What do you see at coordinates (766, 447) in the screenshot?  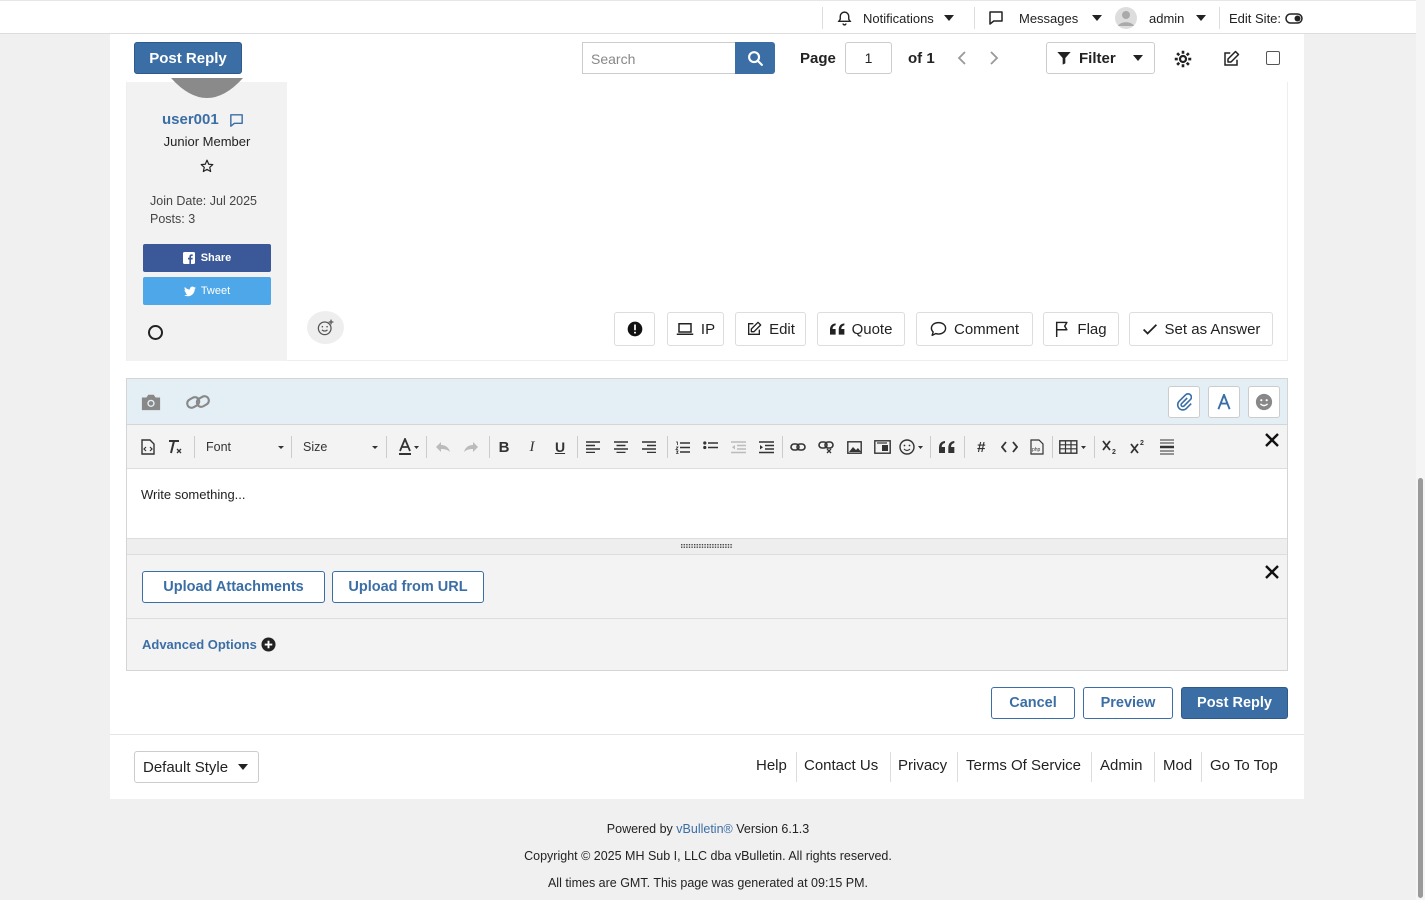 I see `indent-icon` at bounding box center [766, 447].